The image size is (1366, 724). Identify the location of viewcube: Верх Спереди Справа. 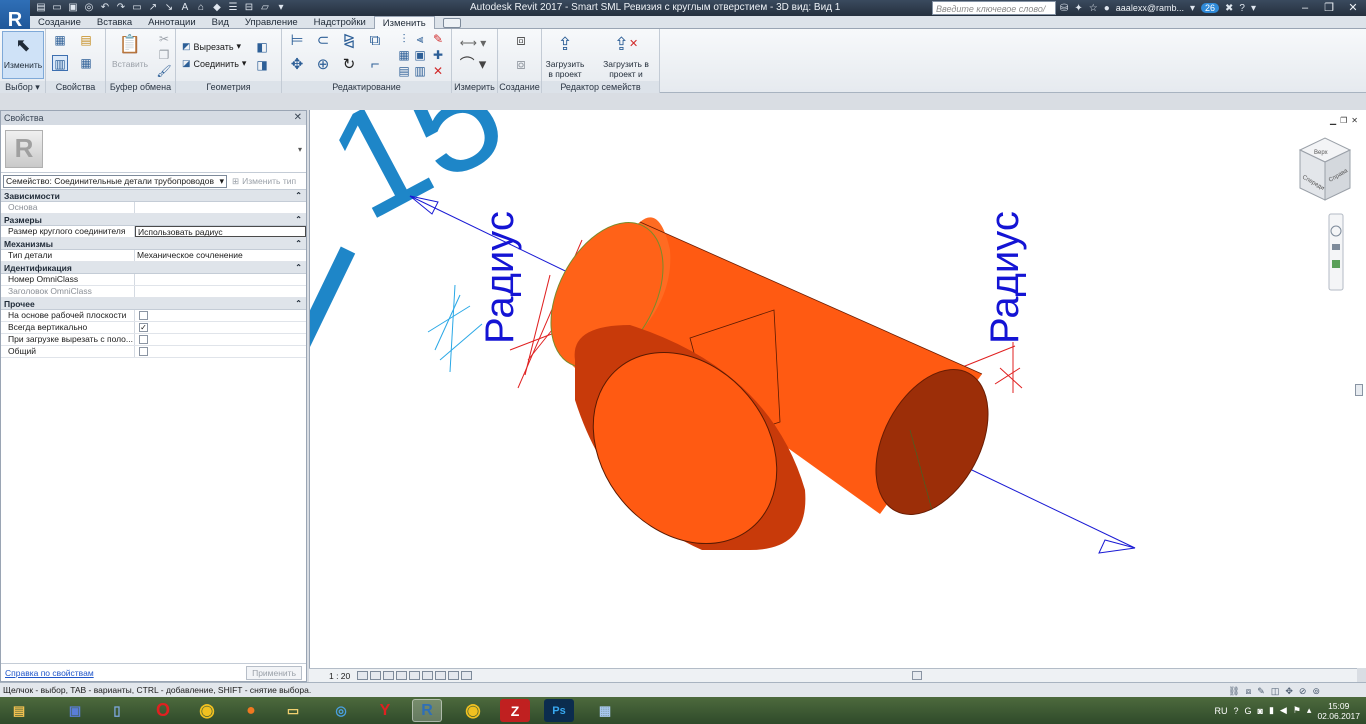
(1325, 169).